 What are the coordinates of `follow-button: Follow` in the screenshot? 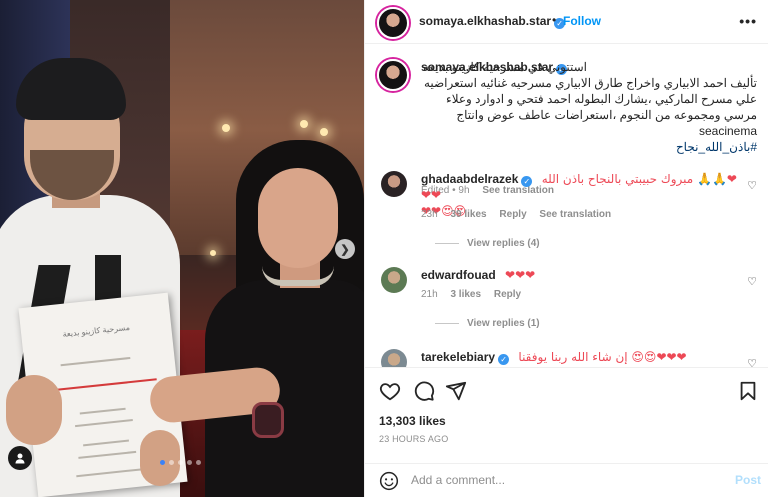 It's located at (582, 21).